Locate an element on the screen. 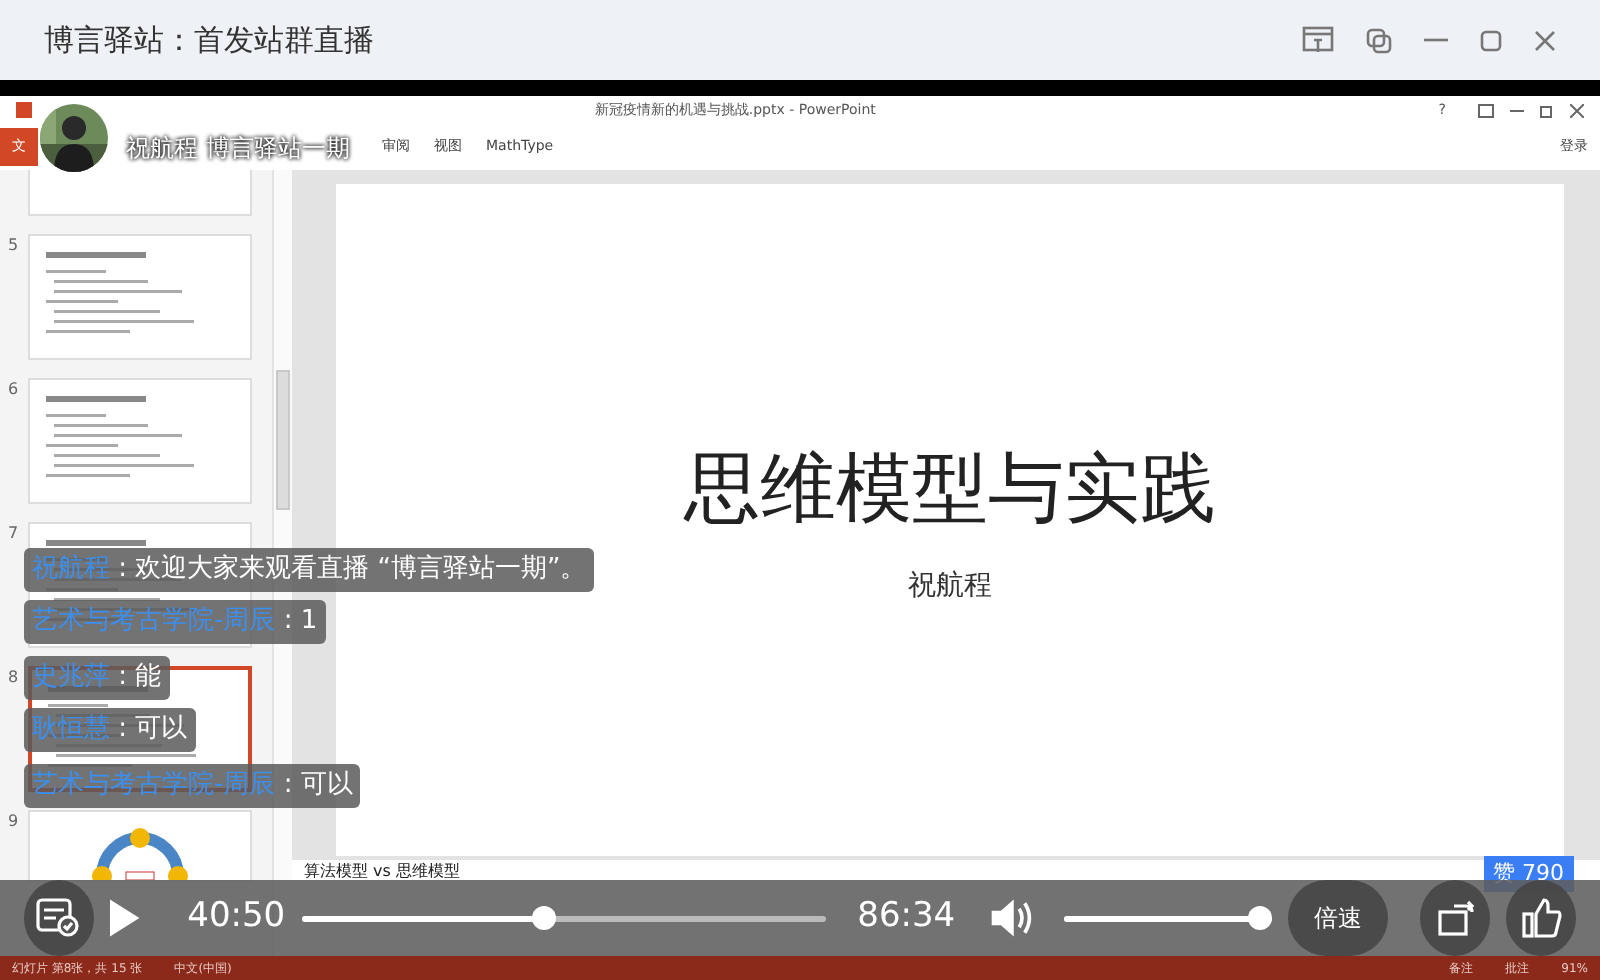 Image resolution: width=1600 pixels, height=980 pixels. slide-number: 9 is located at coordinates (14, 822).